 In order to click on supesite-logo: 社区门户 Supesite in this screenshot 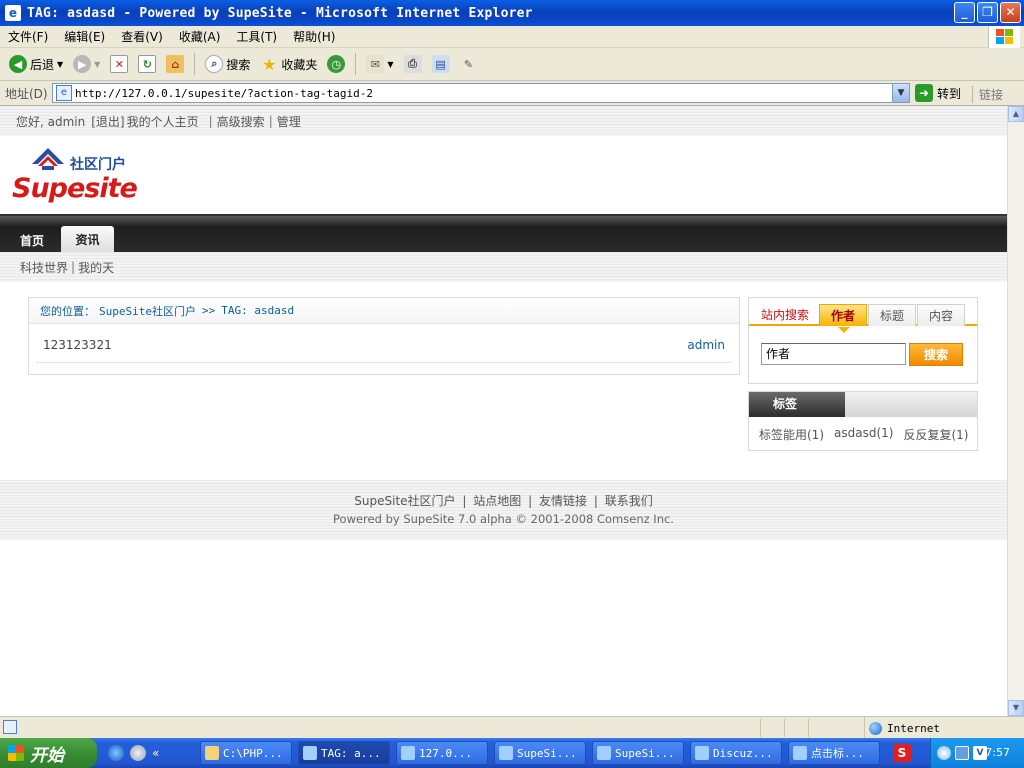, I will do `click(82, 173)`.